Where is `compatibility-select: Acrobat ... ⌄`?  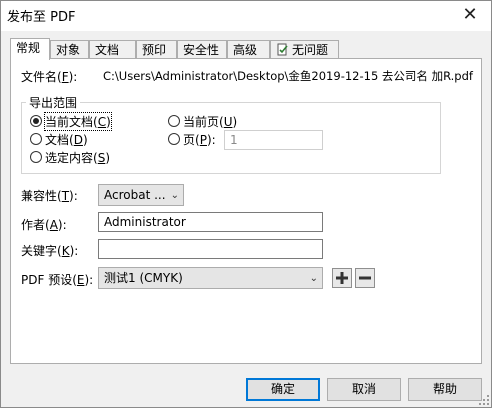
compatibility-select: Acrobat ... ⌄ is located at coordinates (141, 195).